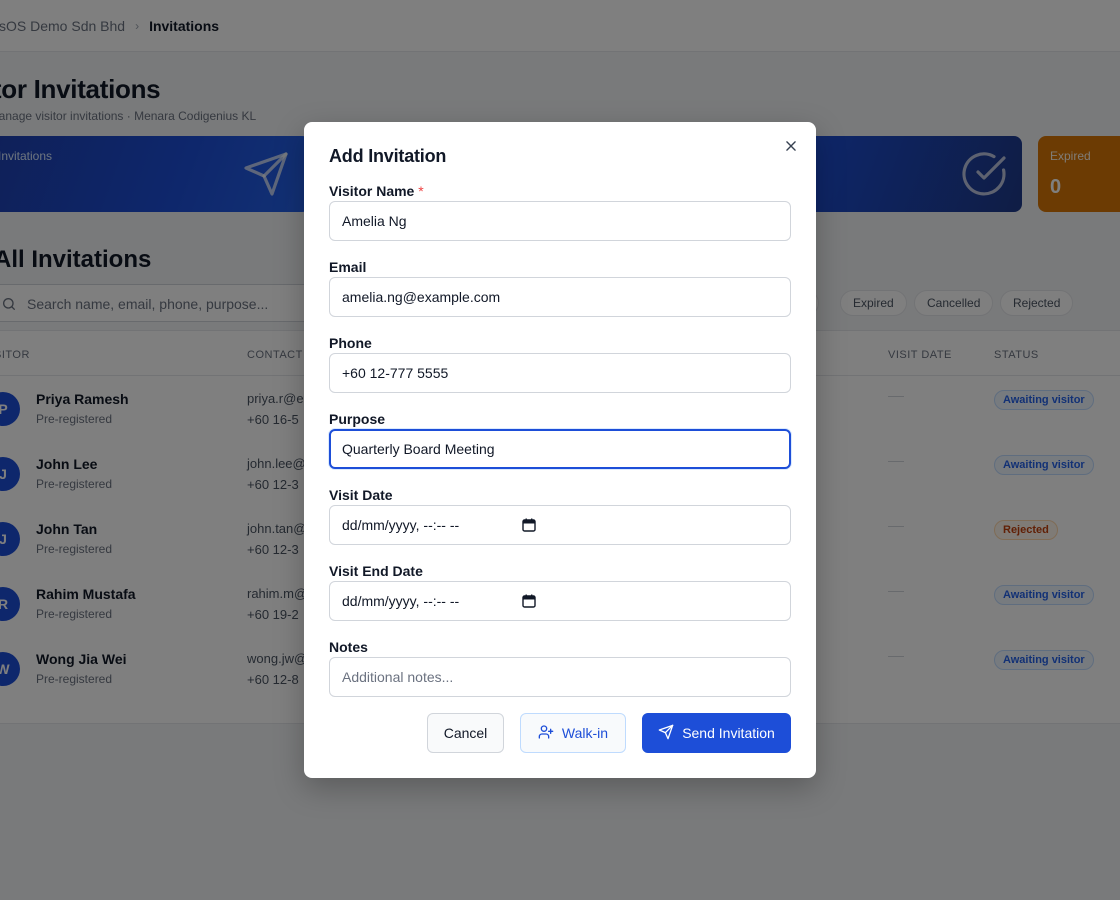 The width and height of the screenshot is (1120, 900). What do you see at coordinates (421, 191) in the screenshot?
I see `required-mark: *` at bounding box center [421, 191].